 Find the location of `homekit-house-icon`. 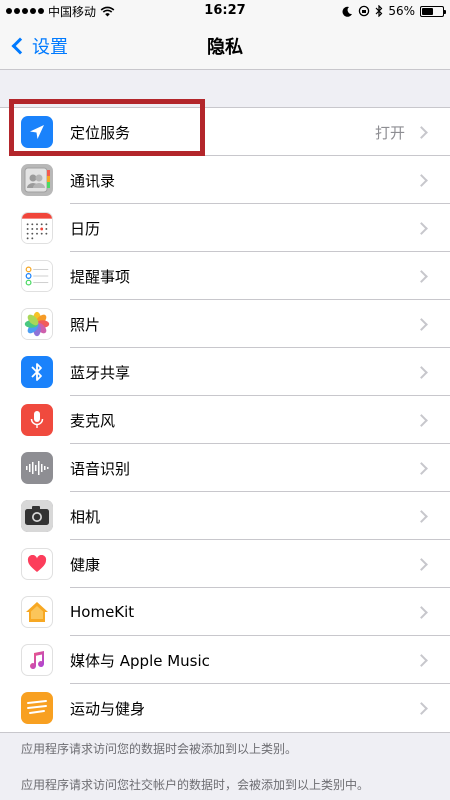

homekit-house-icon is located at coordinates (37, 612).